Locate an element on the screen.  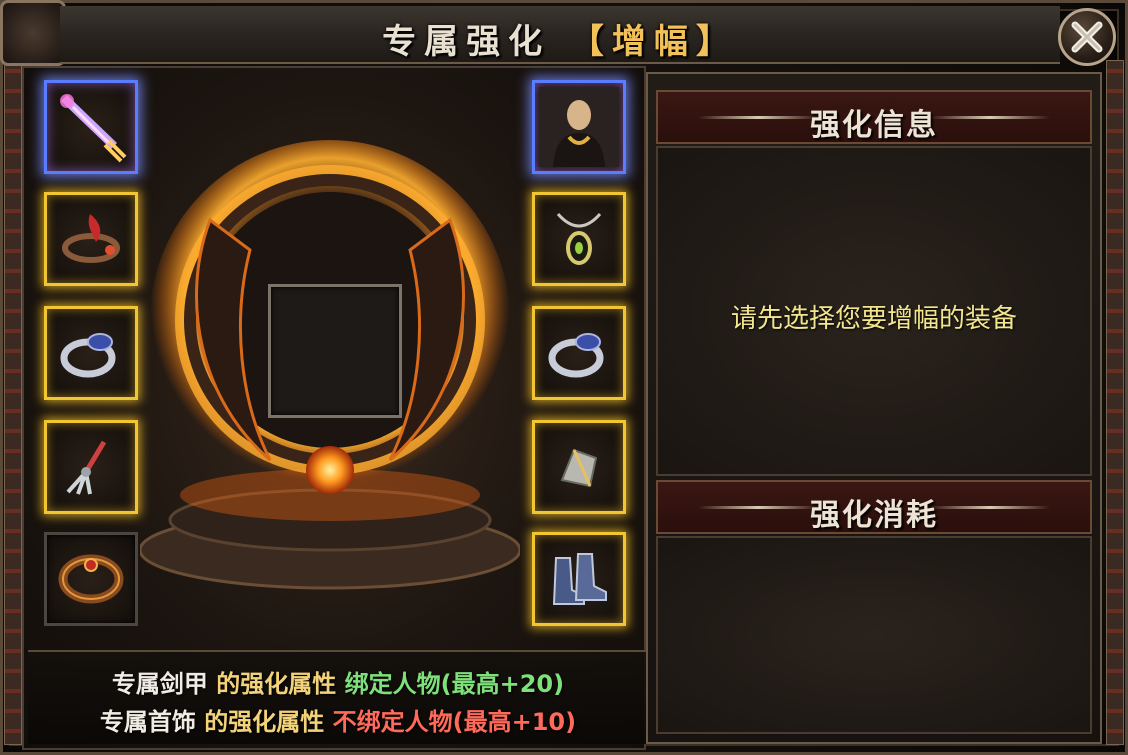
character-portrait-icon is located at coordinates (579, 127).